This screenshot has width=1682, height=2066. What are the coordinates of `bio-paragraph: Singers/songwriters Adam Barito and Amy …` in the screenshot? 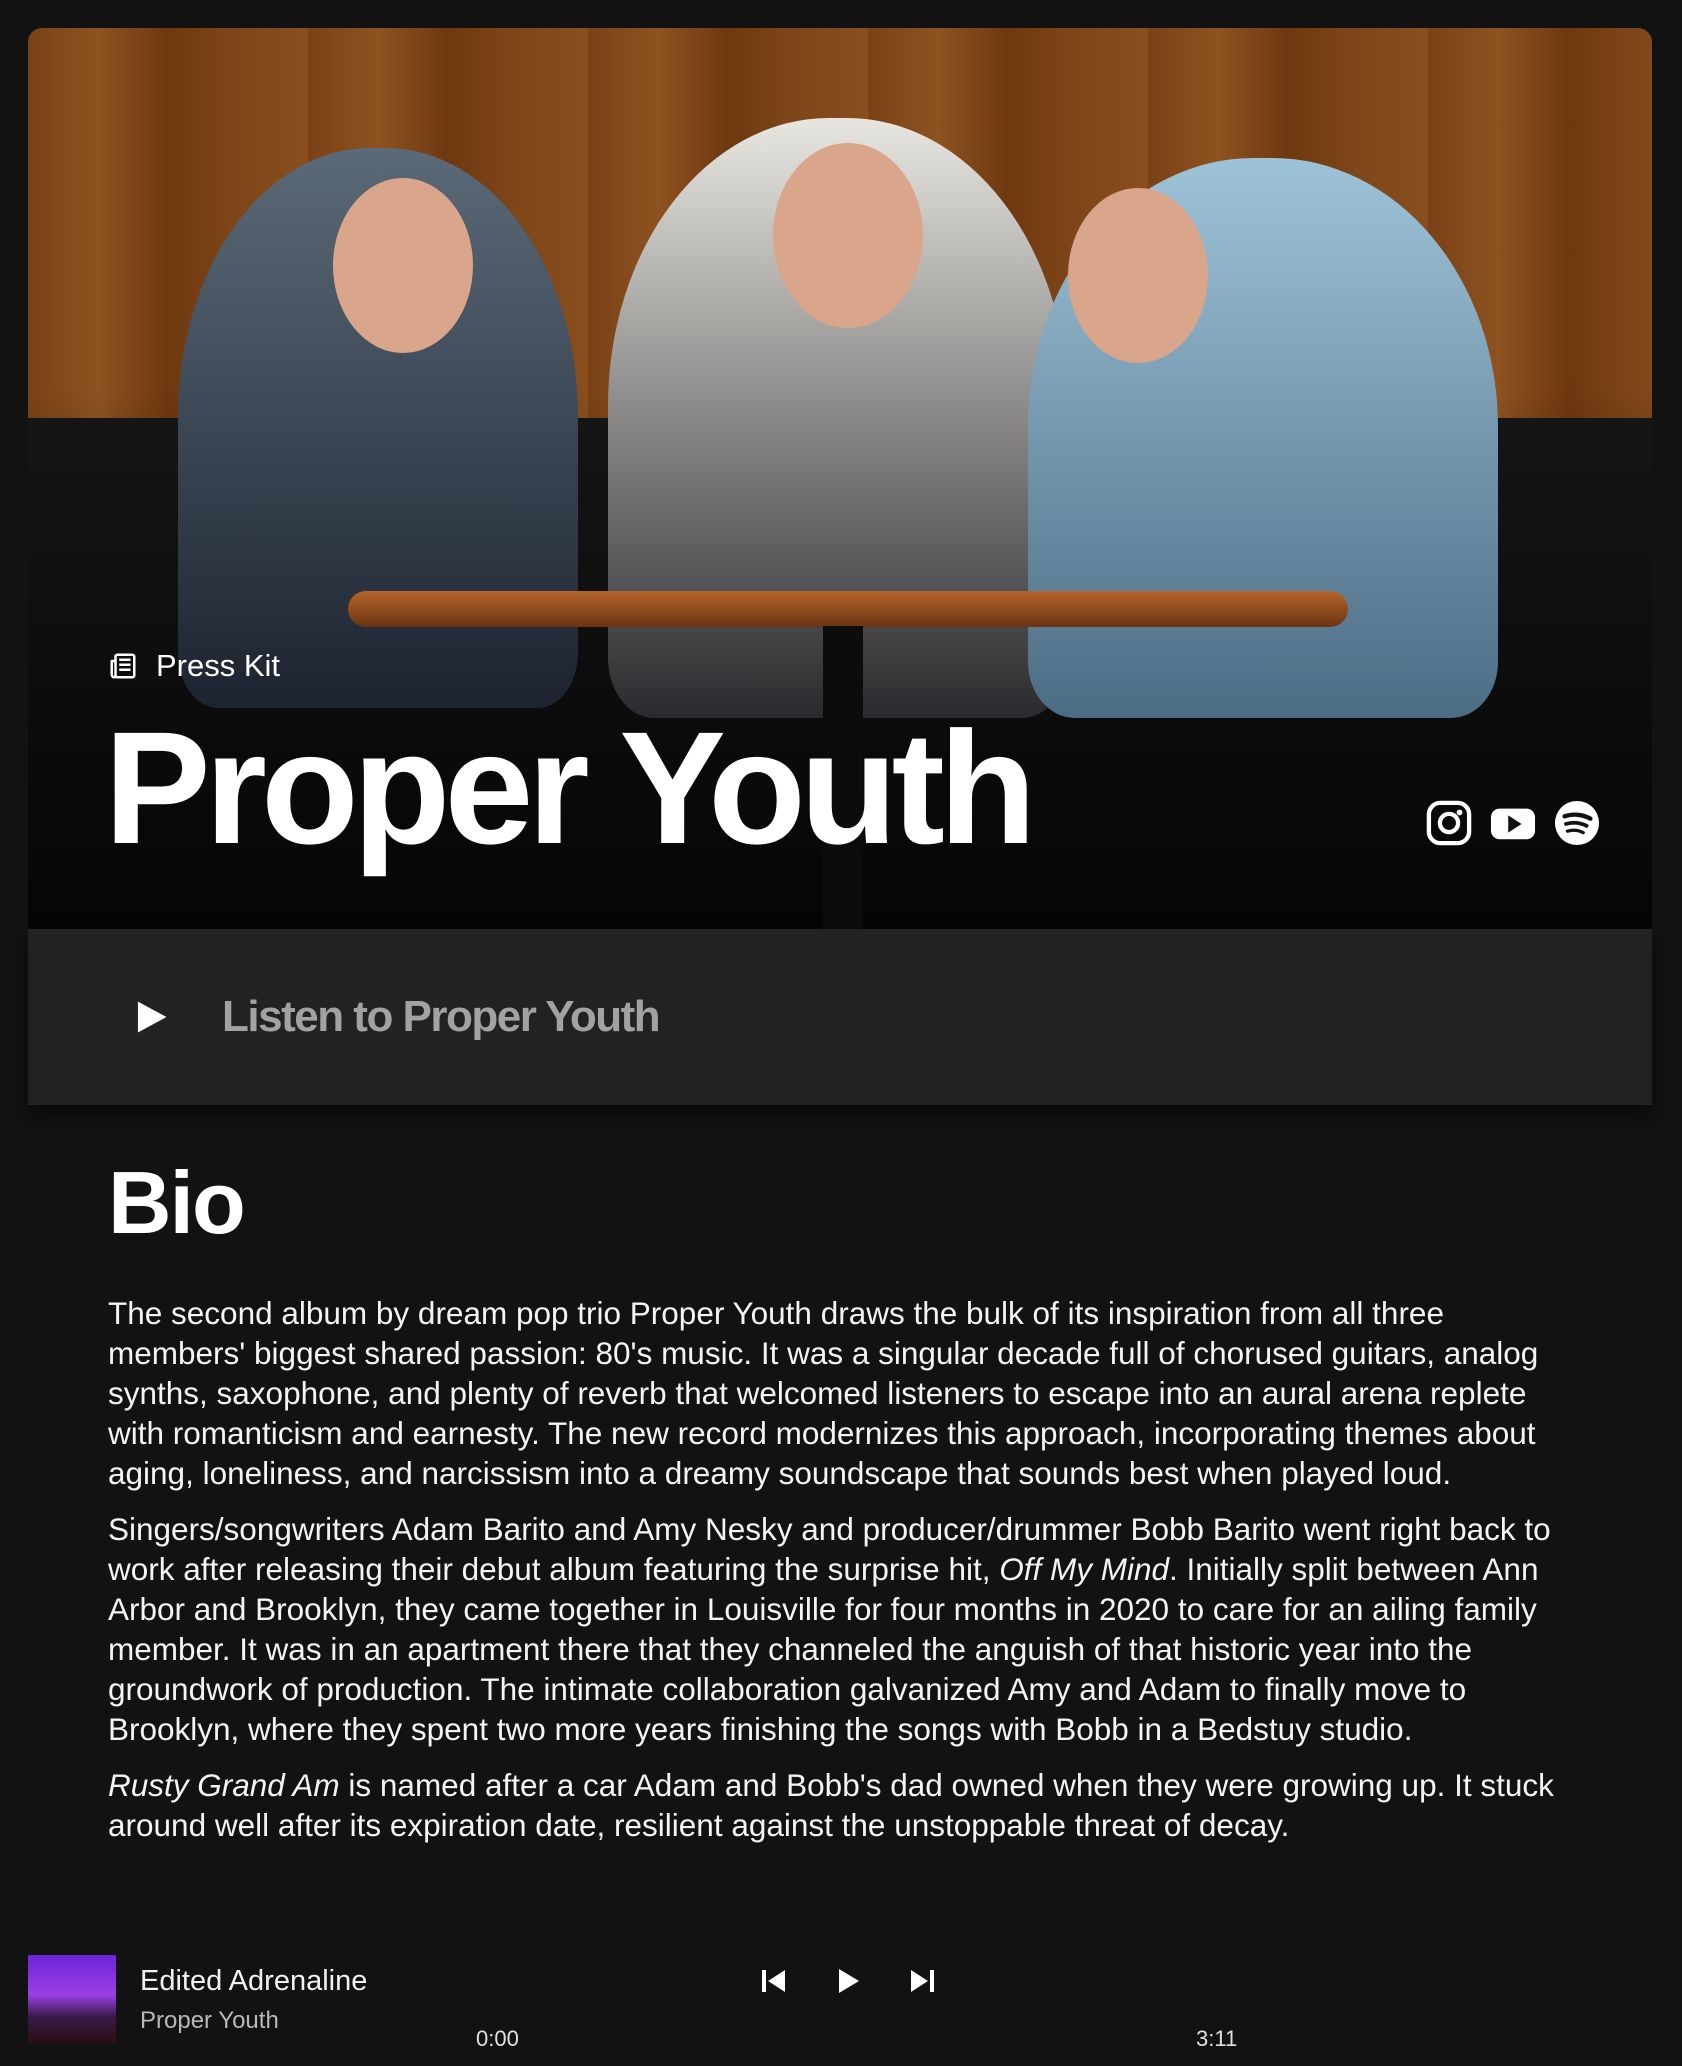 It's located at (829, 1629).